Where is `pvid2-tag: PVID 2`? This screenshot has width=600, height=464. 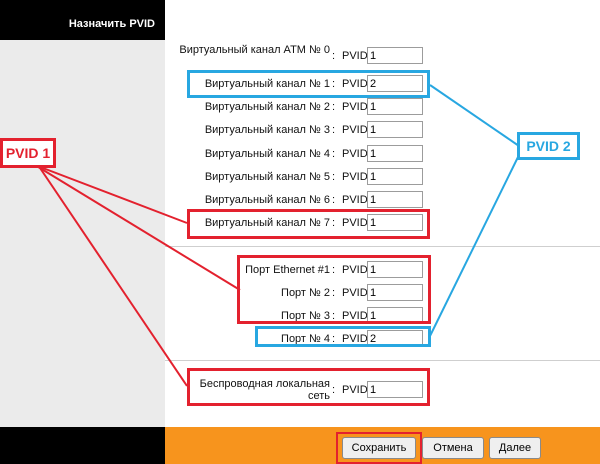 pvid2-tag: PVID 2 is located at coordinates (548, 146).